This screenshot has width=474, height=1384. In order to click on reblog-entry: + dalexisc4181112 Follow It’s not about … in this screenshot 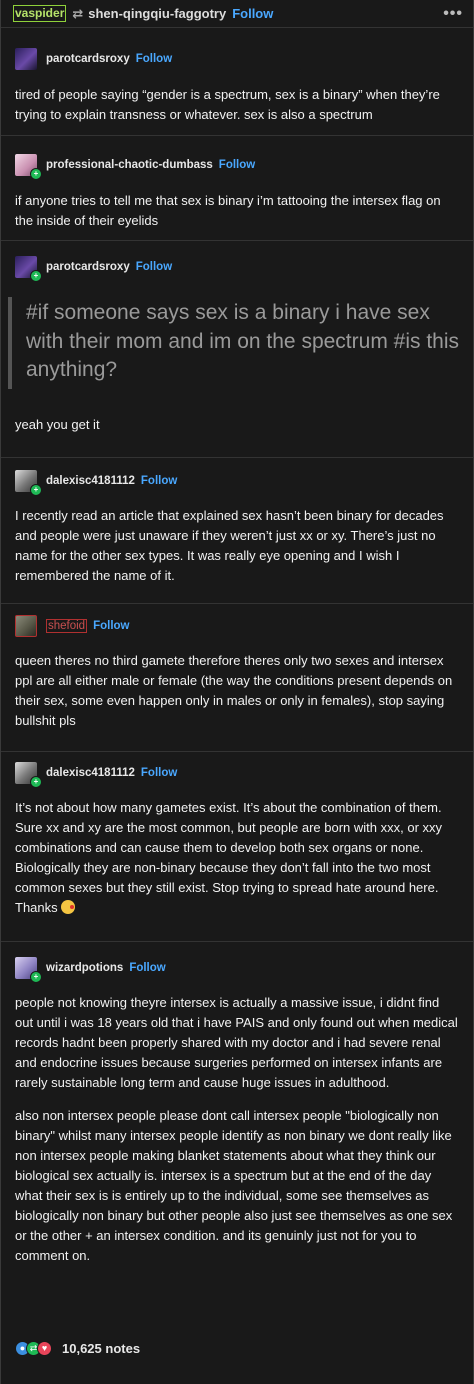, I will do `click(237, 847)`.